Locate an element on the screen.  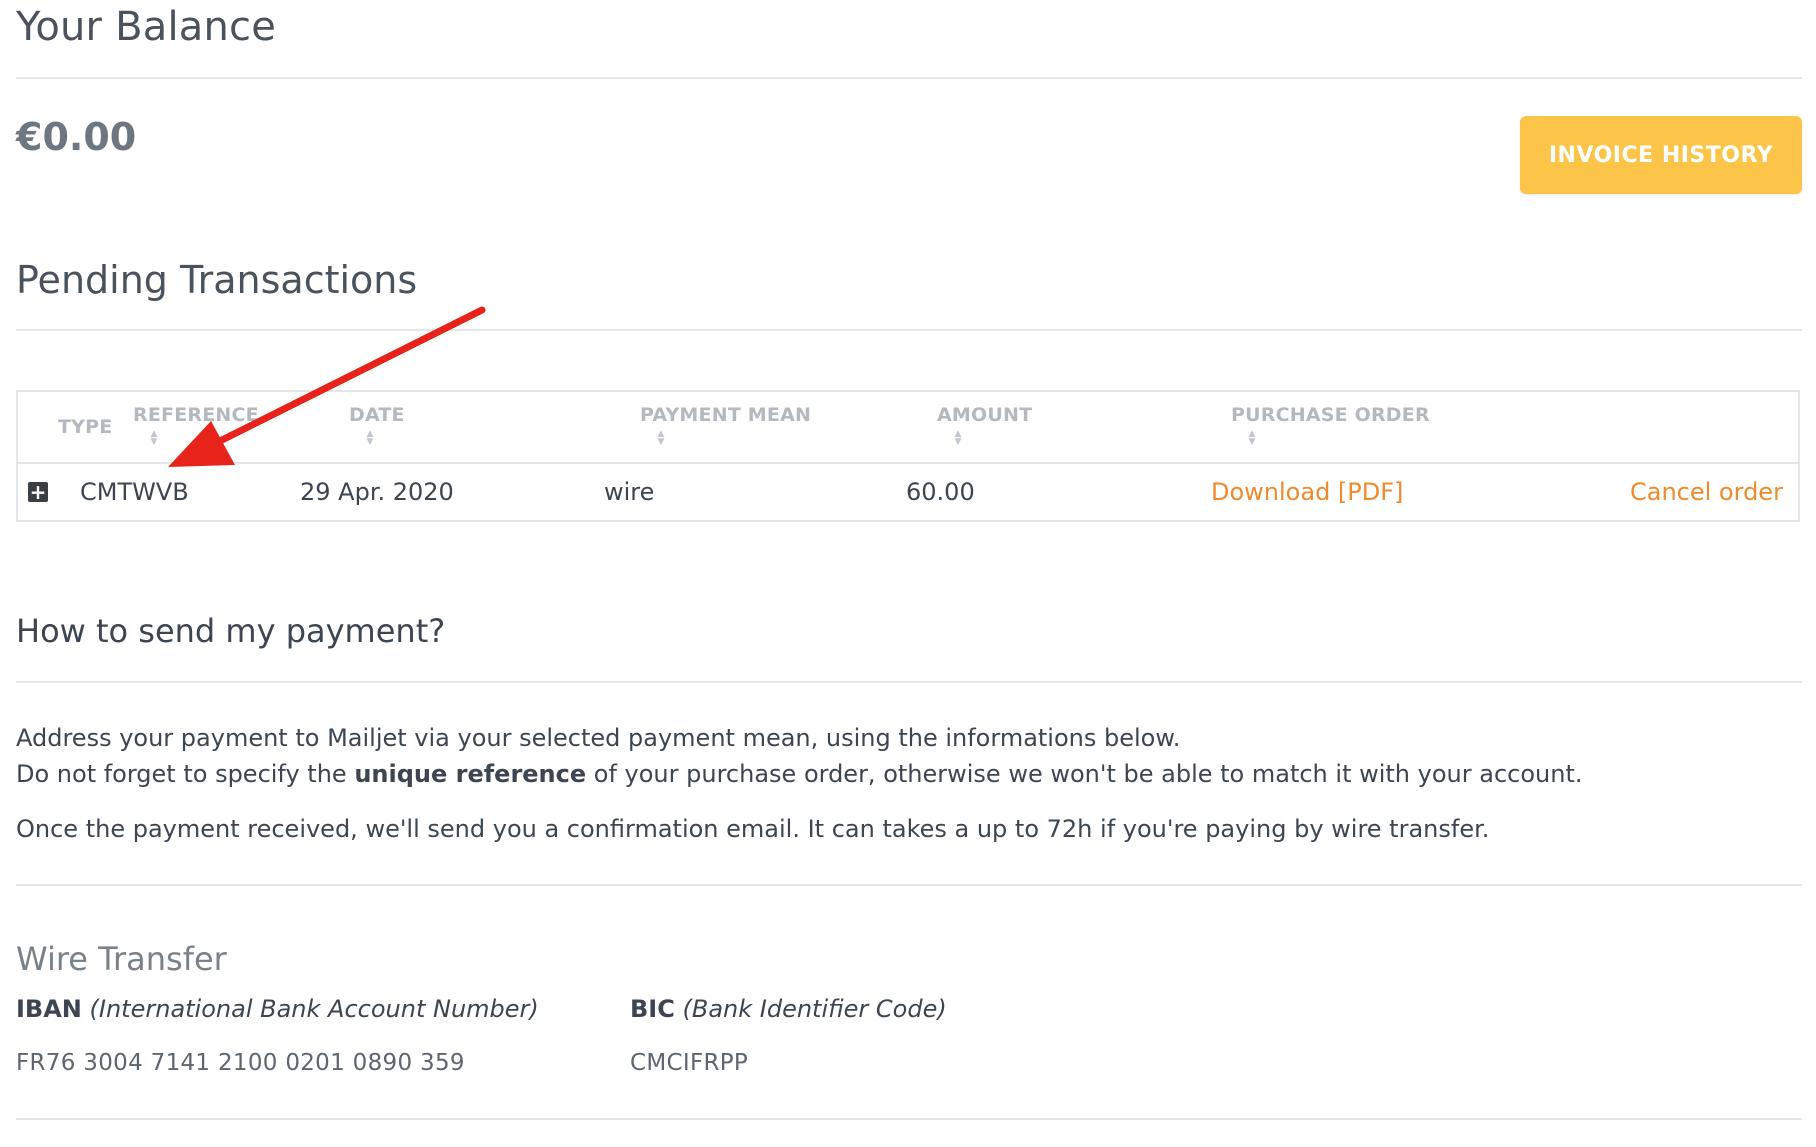
row-date: 29 Apr. 2020 is located at coordinates (377, 492).